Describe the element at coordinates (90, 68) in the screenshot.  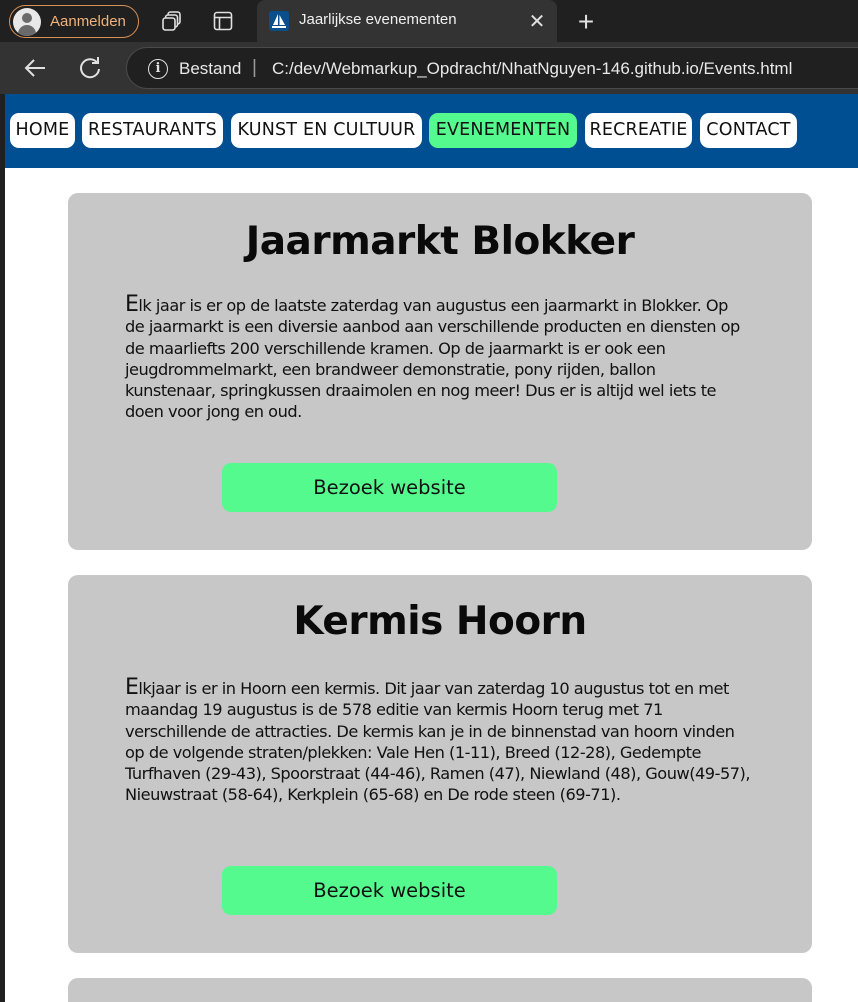
I see `reload-icon` at that location.